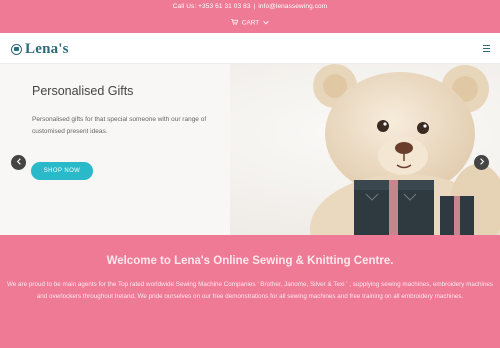 The image size is (500, 348). Describe the element at coordinates (266, 23) in the screenshot. I see `chevron-down-icon` at that location.